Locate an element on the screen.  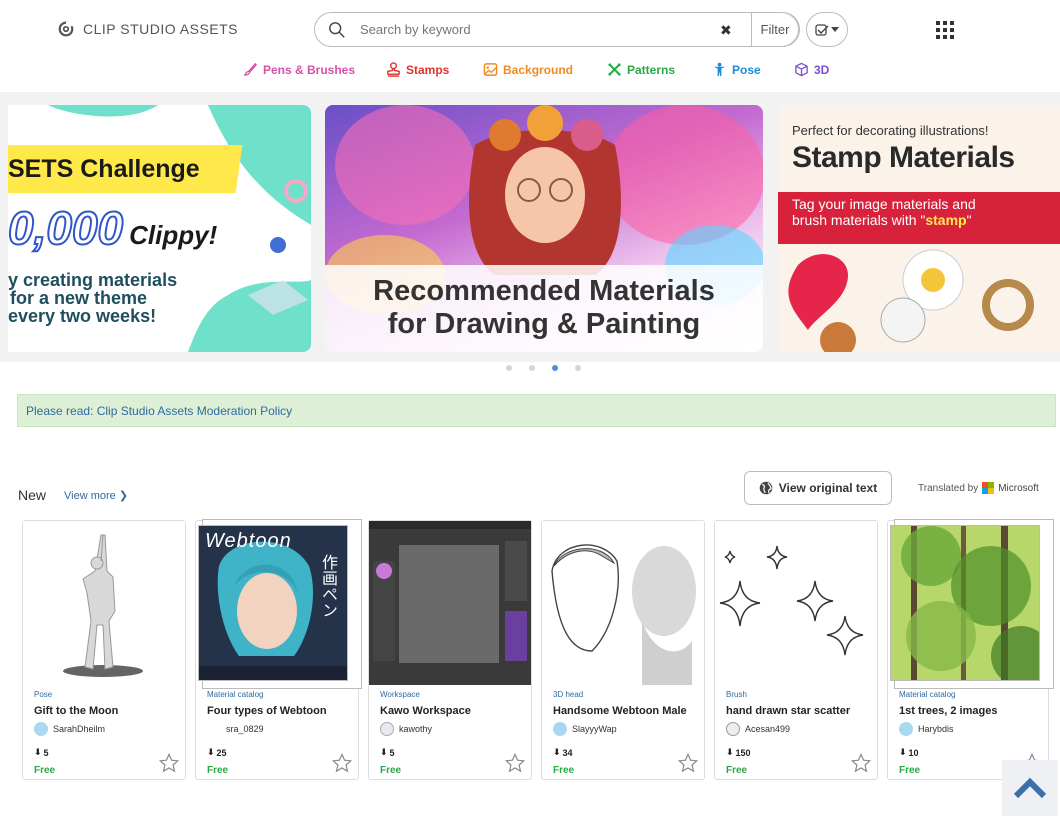
workspace-thumb is located at coordinates (450, 603).